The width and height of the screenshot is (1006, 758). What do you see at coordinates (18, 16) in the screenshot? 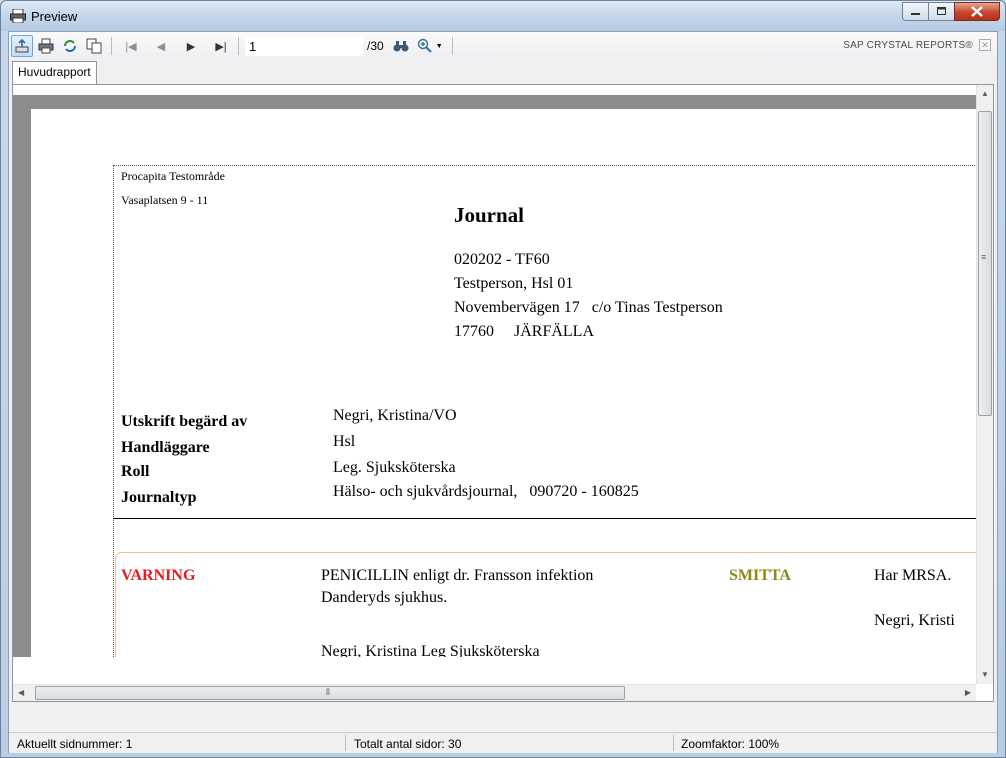
I see `printer-icon` at bounding box center [18, 16].